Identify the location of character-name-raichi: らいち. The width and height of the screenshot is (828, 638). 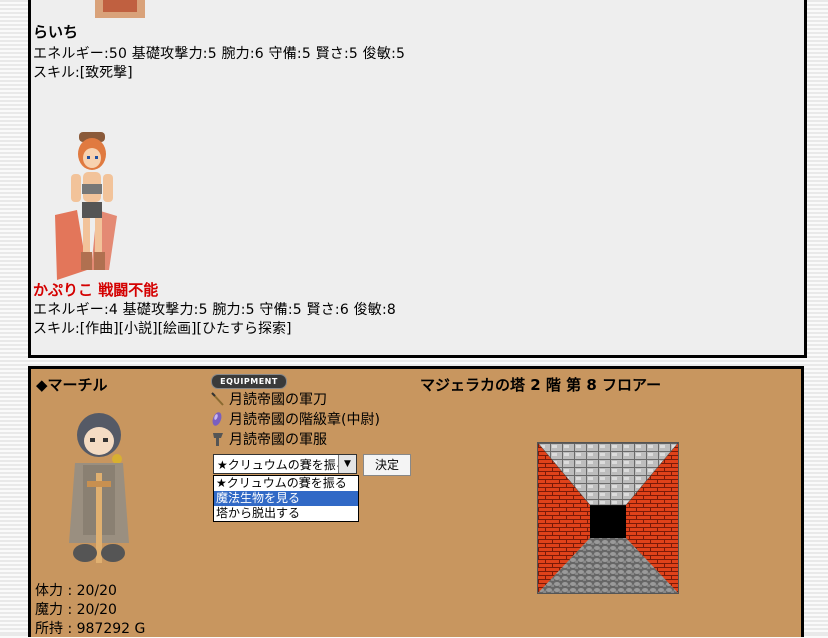
(56, 32).